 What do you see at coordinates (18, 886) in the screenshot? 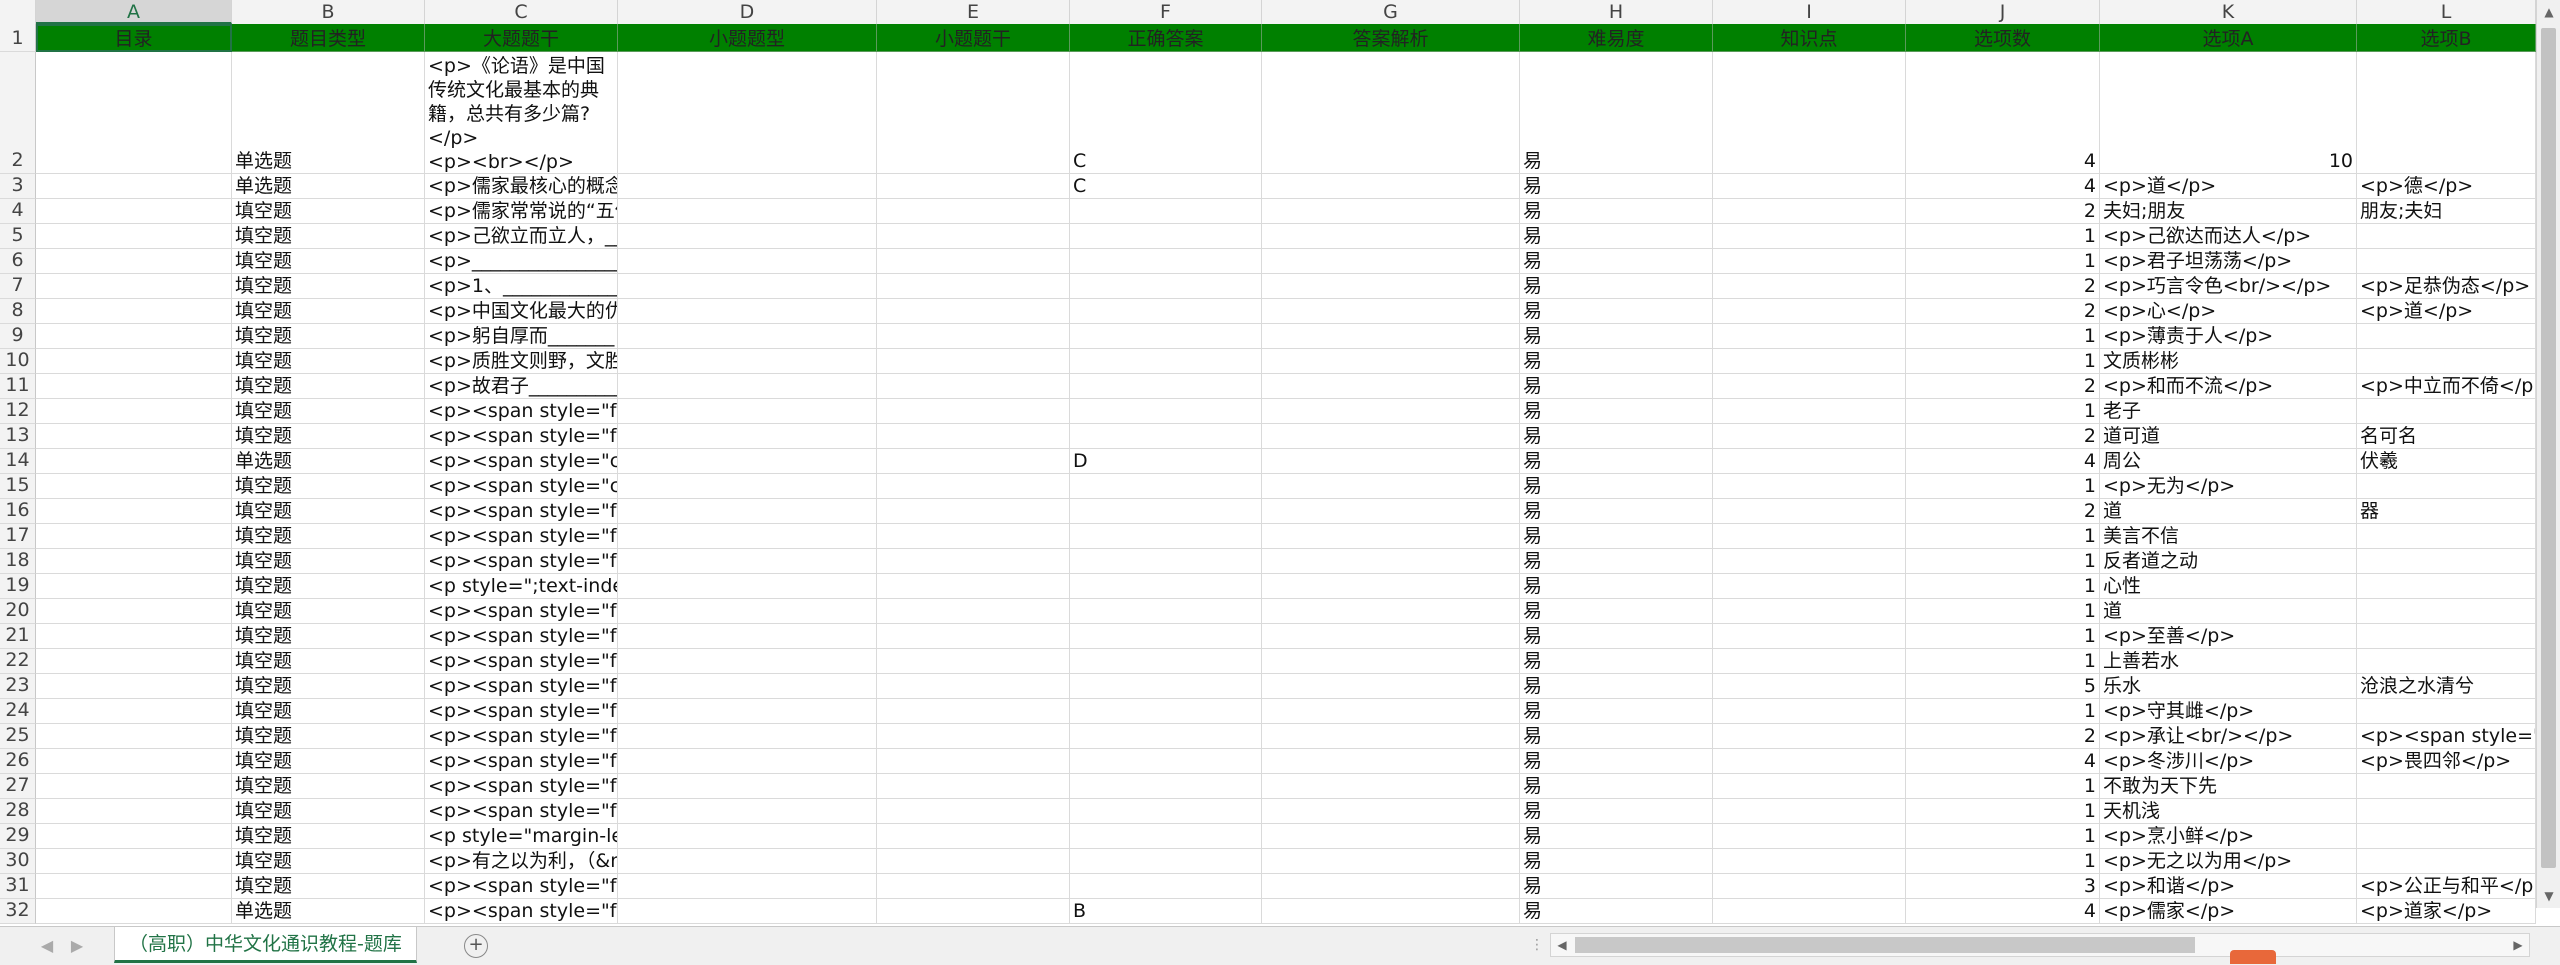
I see `row-header-31: 31` at bounding box center [18, 886].